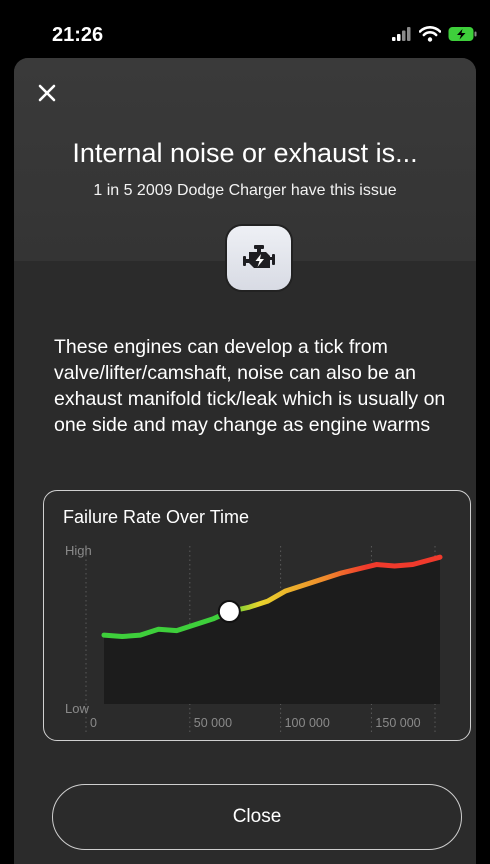  I want to click on close-icon, so click(47, 93).